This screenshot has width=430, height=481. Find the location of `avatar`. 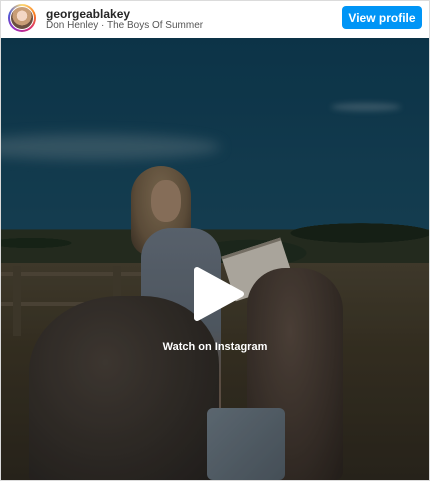

avatar is located at coordinates (22, 18).